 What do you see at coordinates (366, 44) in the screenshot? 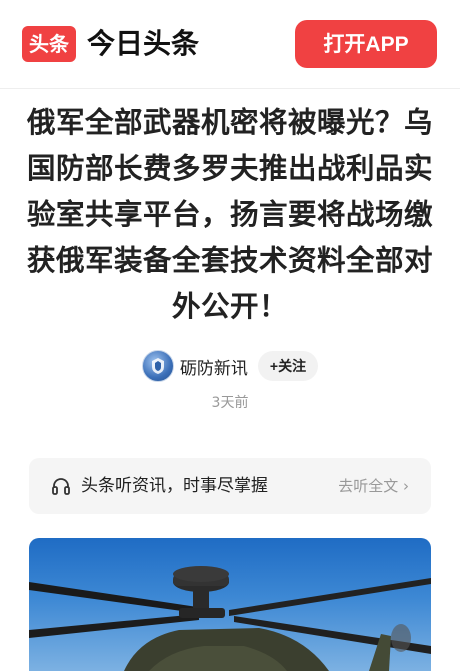
I see `open-app-button: 打开APP` at bounding box center [366, 44].